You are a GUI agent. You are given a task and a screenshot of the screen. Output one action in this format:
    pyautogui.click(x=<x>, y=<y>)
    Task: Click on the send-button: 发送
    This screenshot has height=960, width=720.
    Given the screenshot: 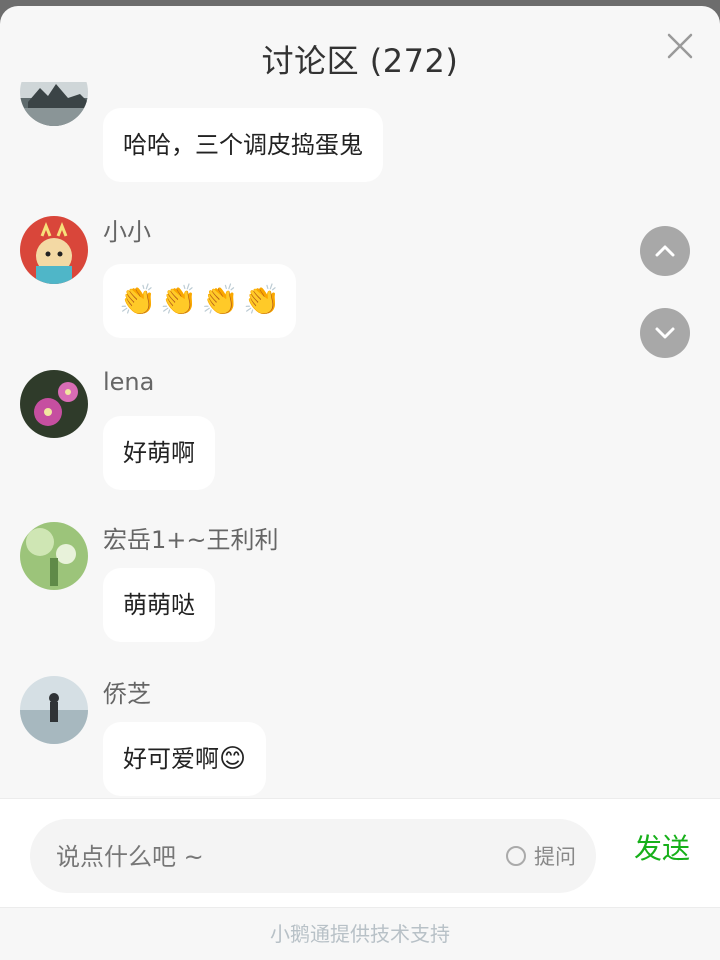 What is the action you would take?
    pyautogui.click(x=662, y=847)
    